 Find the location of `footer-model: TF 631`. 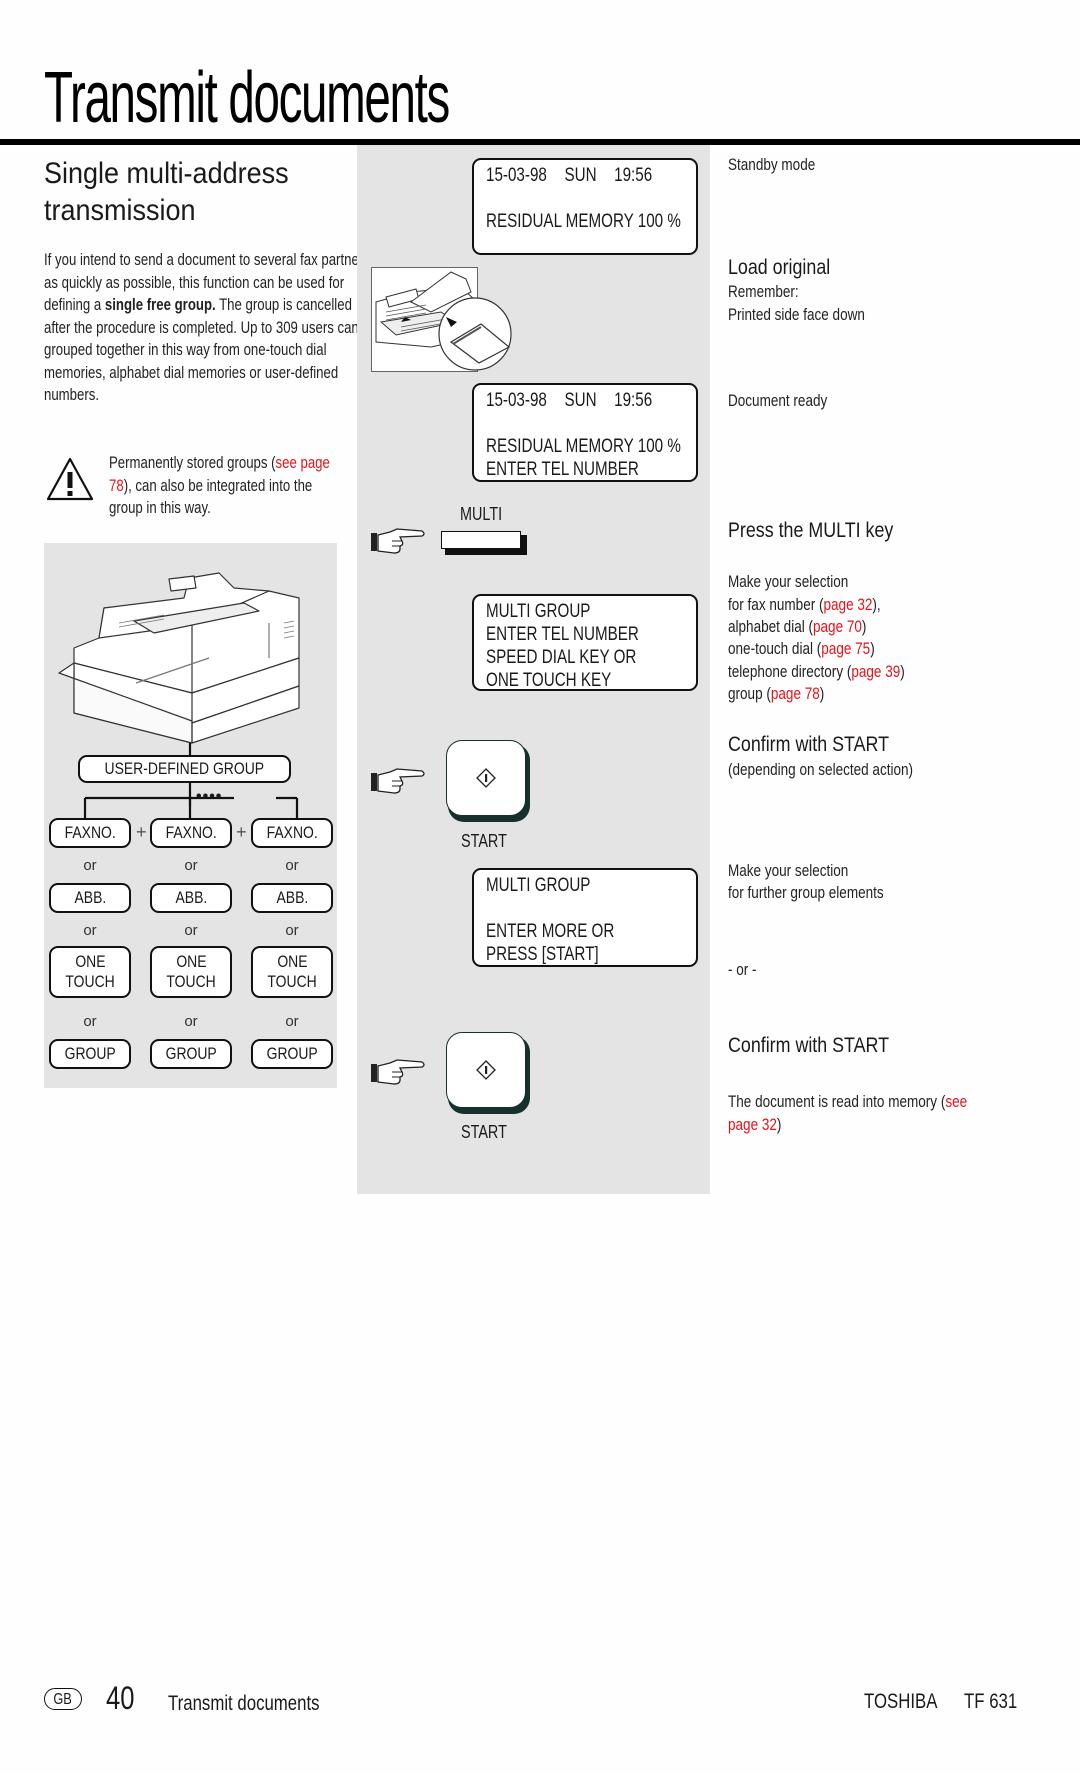

footer-model: TF 631 is located at coordinates (991, 1701).